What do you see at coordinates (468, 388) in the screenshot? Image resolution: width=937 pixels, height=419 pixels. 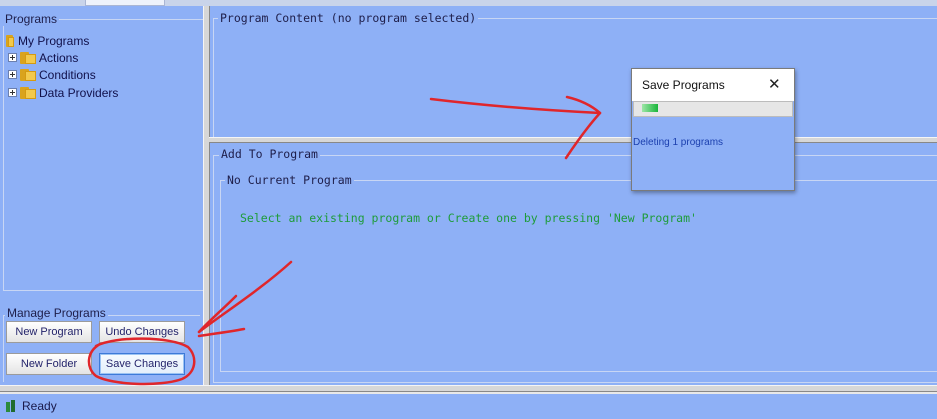 I see `bottom-divider` at bounding box center [468, 388].